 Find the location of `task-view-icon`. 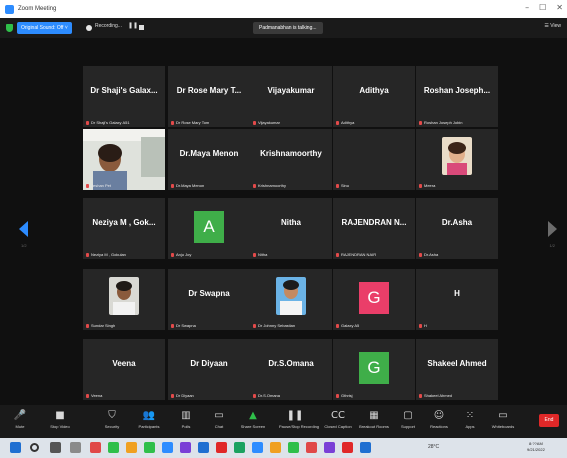

task-view-icon is located at coordinates (55, 447).